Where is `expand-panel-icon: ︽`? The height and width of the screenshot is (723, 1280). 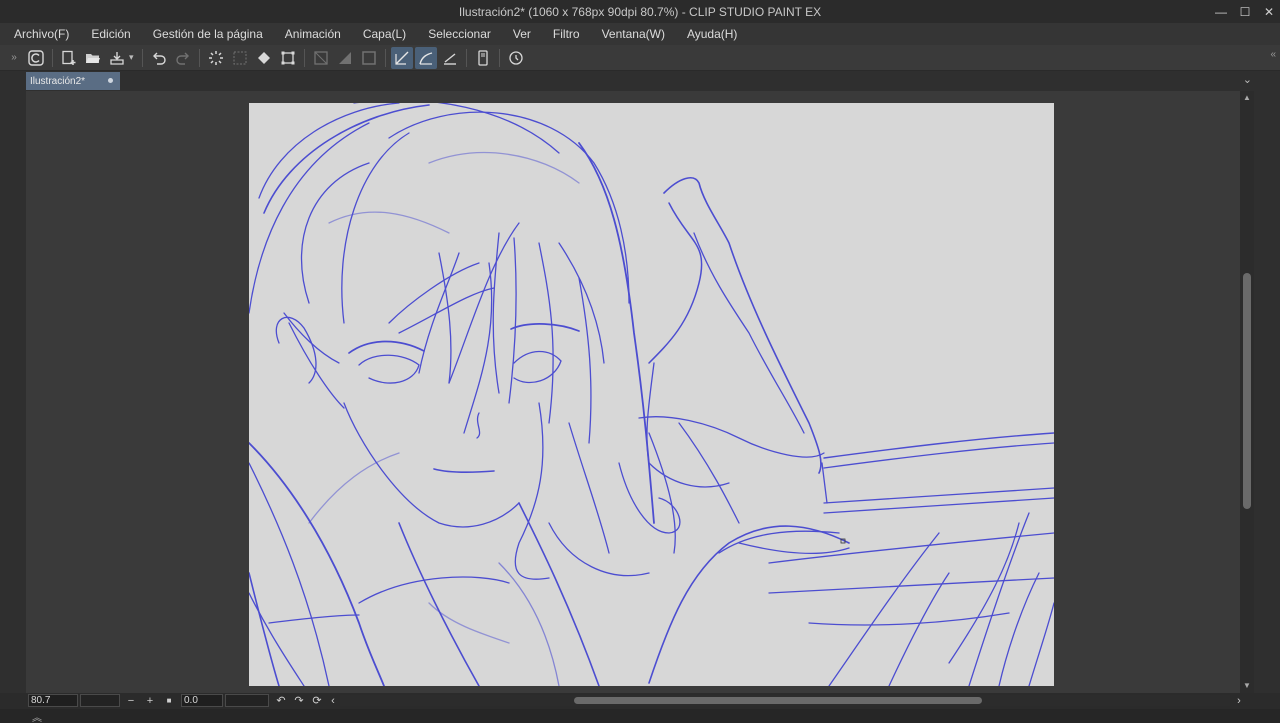
expand-panel-icon: ︽ is located at coordinates (37, 716).